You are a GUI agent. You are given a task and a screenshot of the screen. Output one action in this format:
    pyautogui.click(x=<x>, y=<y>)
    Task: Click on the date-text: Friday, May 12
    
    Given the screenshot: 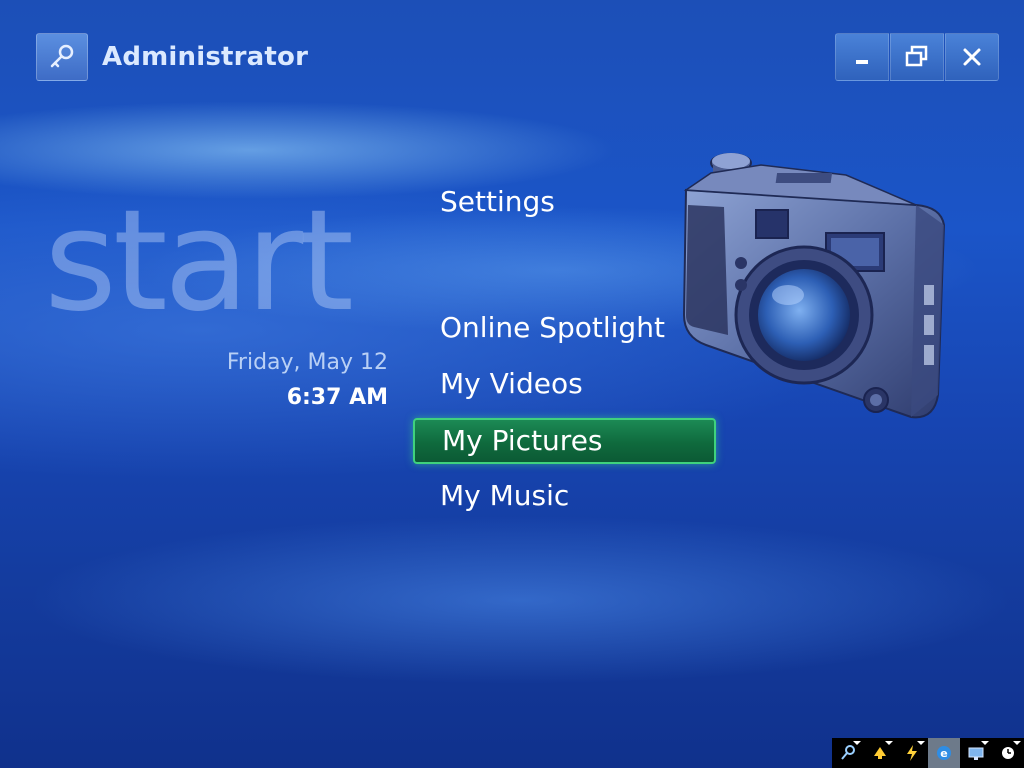 What is the action you would take?
    pyautogui.click(x=307, y=362)
    